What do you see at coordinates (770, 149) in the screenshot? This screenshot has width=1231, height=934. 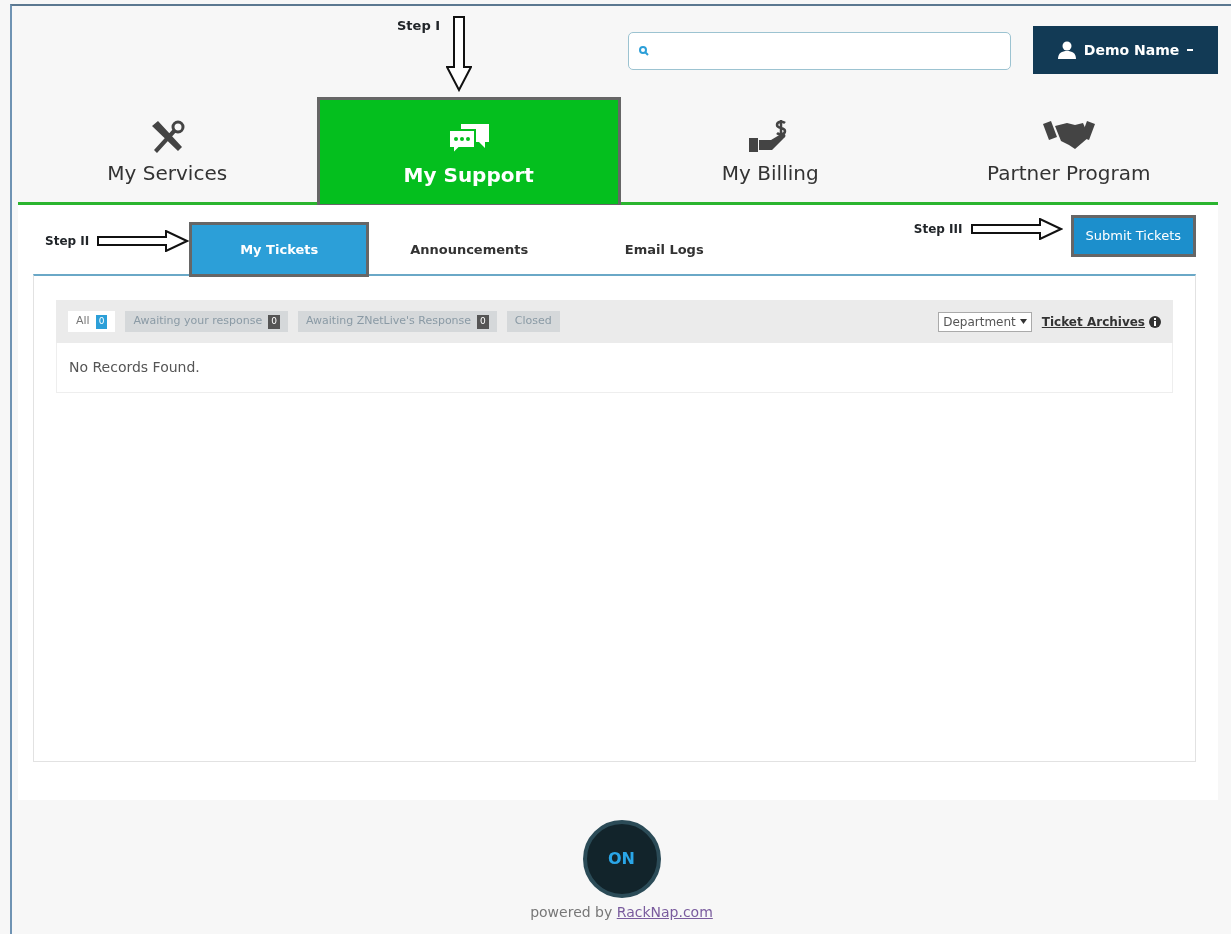 I see `main-tab: My Billing` at bounding box center [770, 149].